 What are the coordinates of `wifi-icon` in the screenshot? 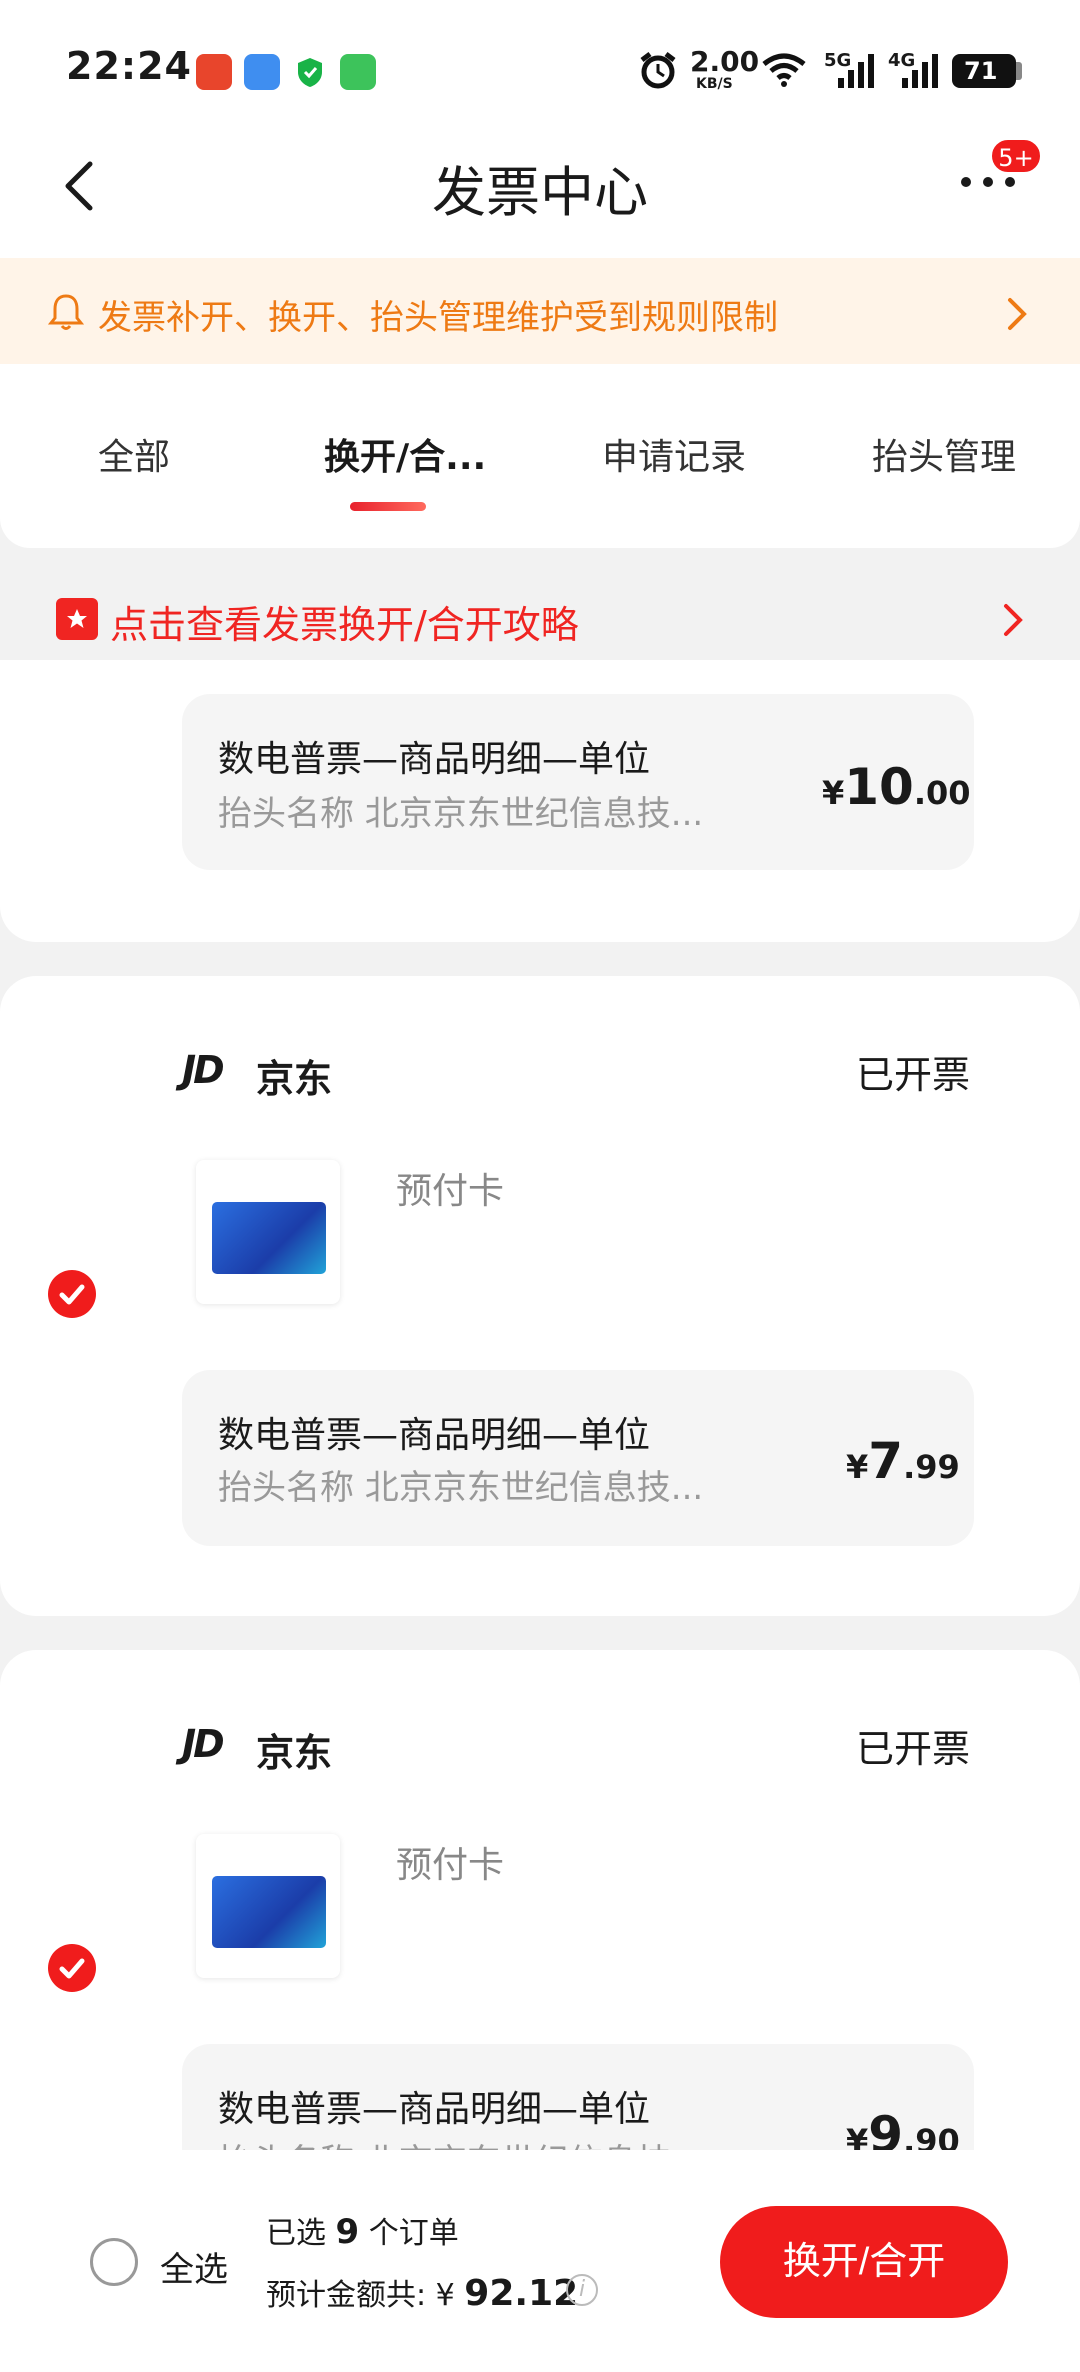 It's located at (784, 70).